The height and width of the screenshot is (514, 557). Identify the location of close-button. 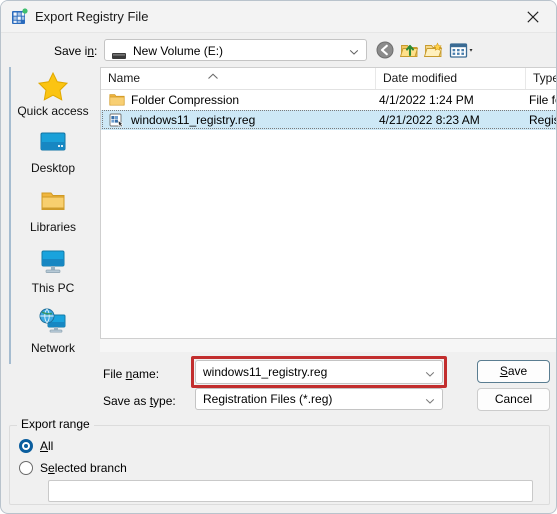
(533, 16).